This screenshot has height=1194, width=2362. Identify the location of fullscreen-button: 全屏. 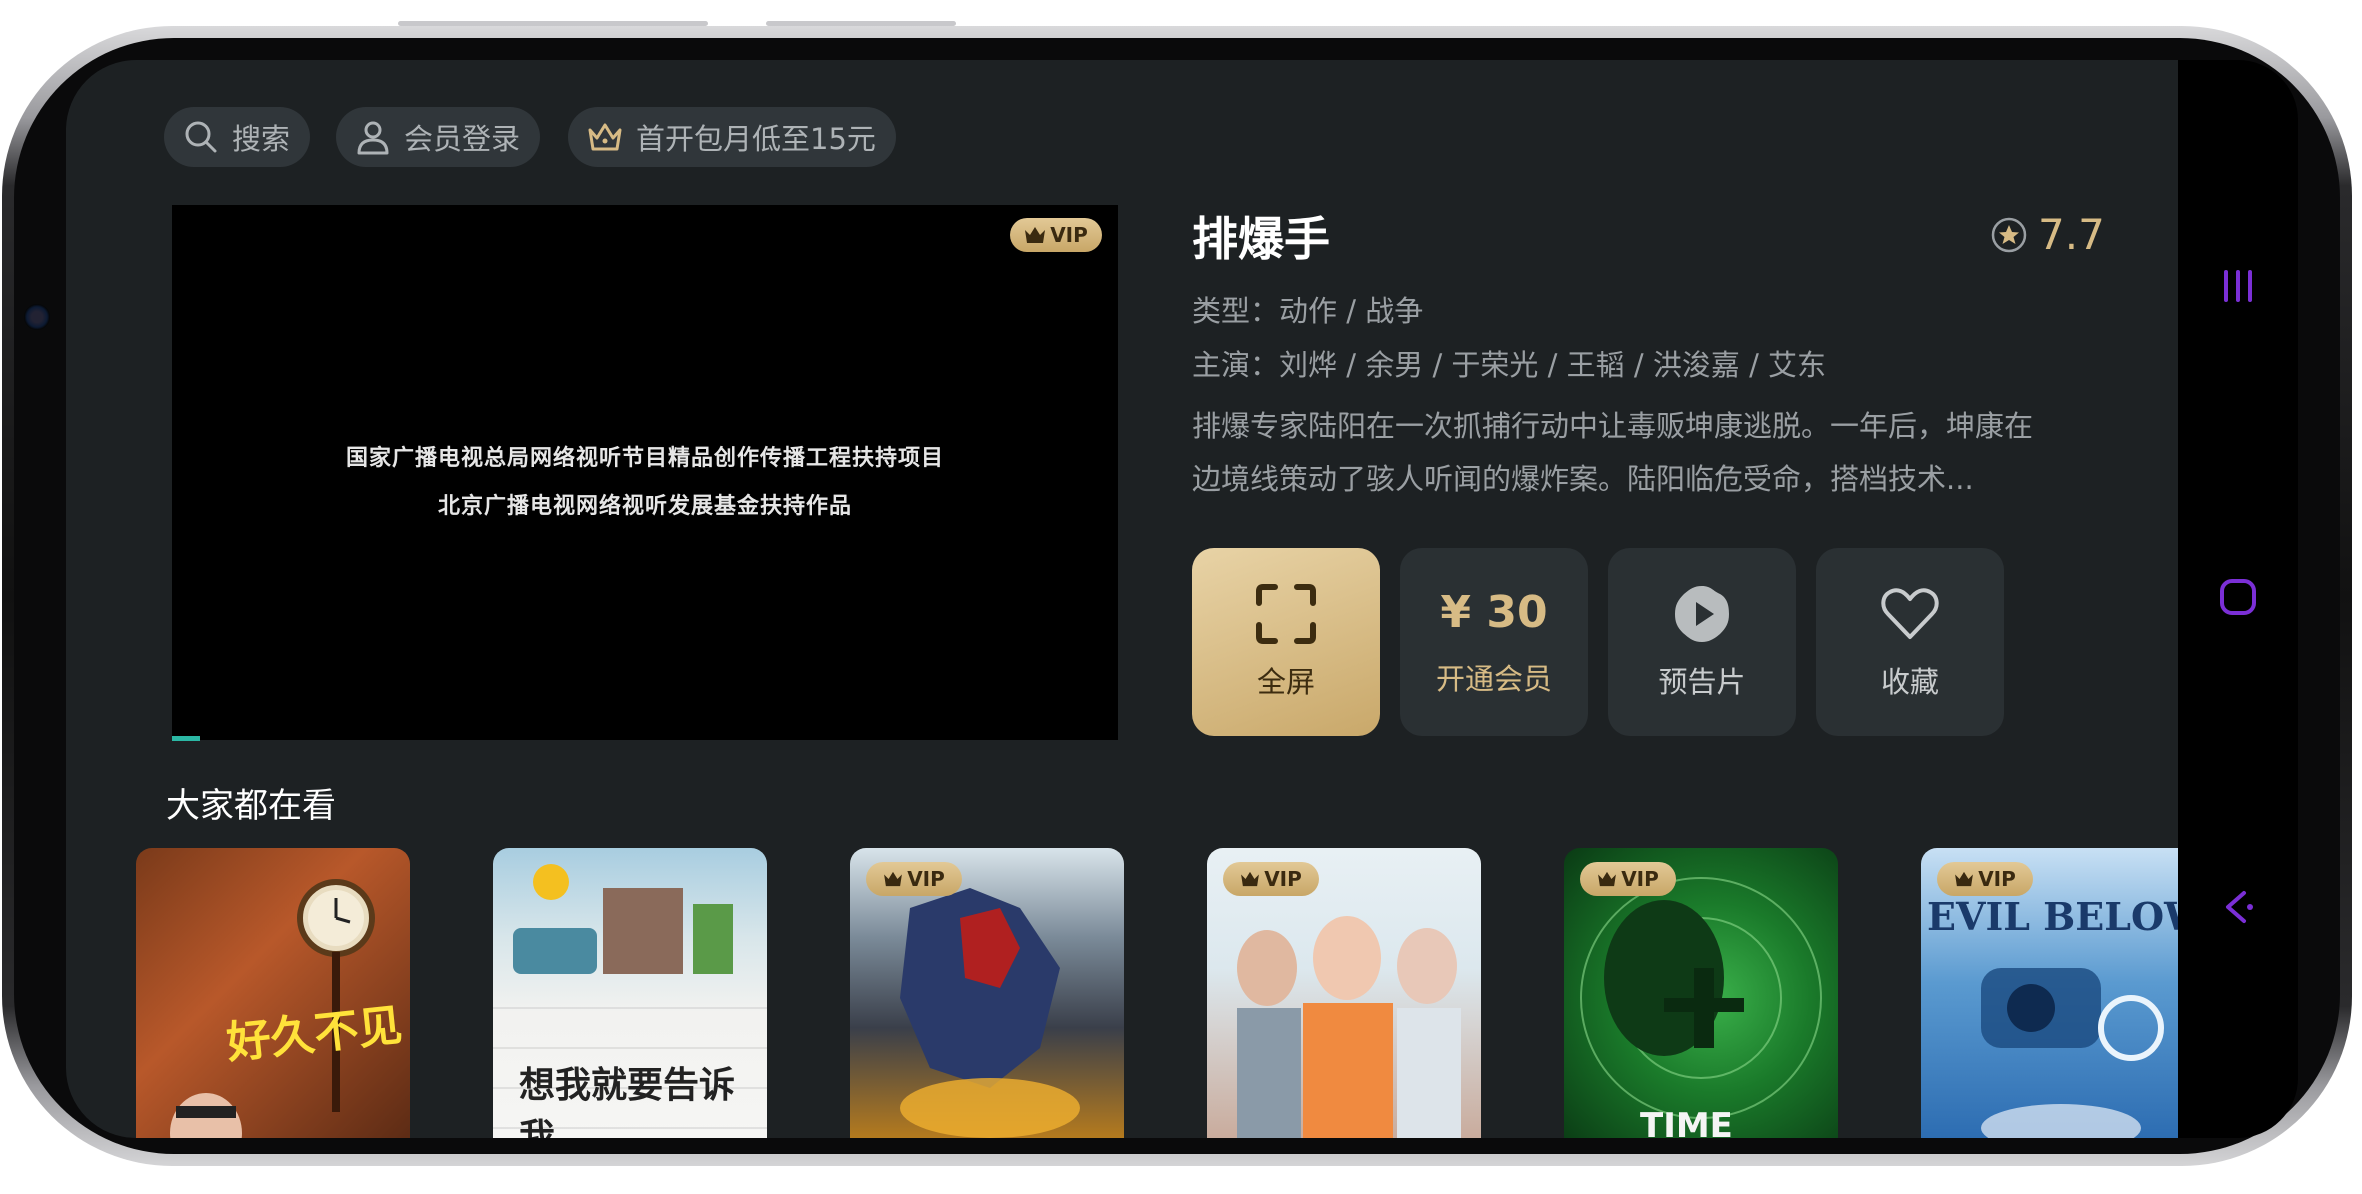
(1286, 642).